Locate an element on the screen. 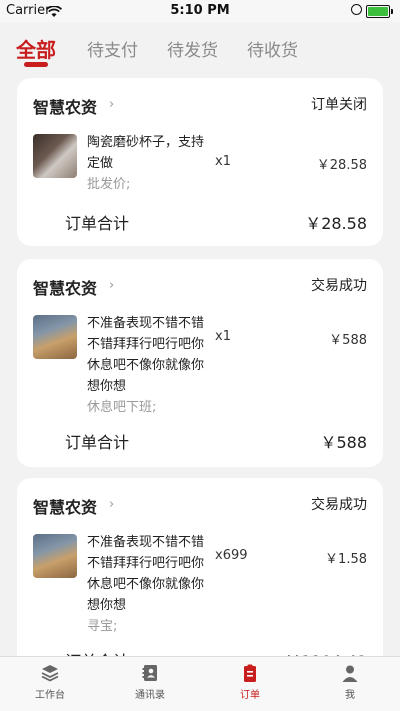 Image resolution: width=400 pixels, height=711 pixels. clock: 5:10 PM is located at coordinates (200, 10).